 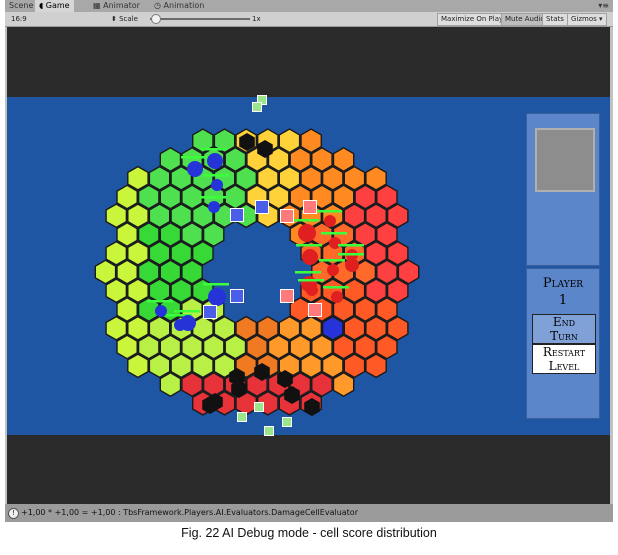 What do you see at coordinates (116, 6) in the screenshot?
I see `tab-animator: ▦ Animator` at bounding box center [116, 6].